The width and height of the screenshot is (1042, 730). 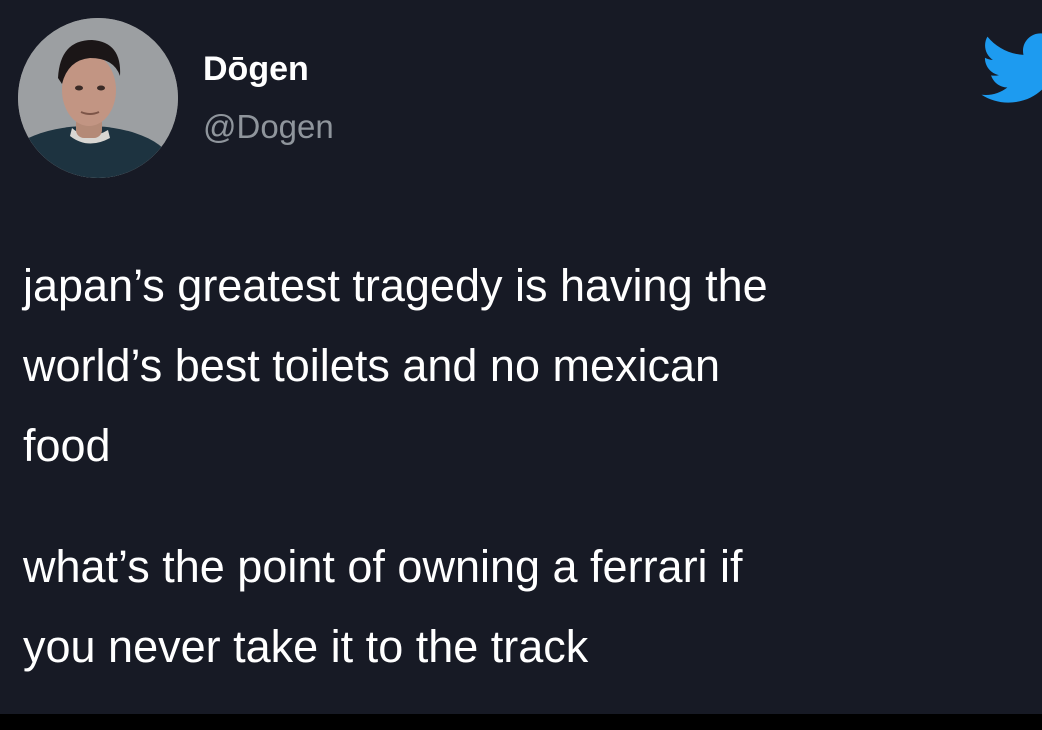 What do you see at coordinates (256, 69) in the screenshot?
I see `author-display-name: Dōgen` at bounding box center [256, 69].